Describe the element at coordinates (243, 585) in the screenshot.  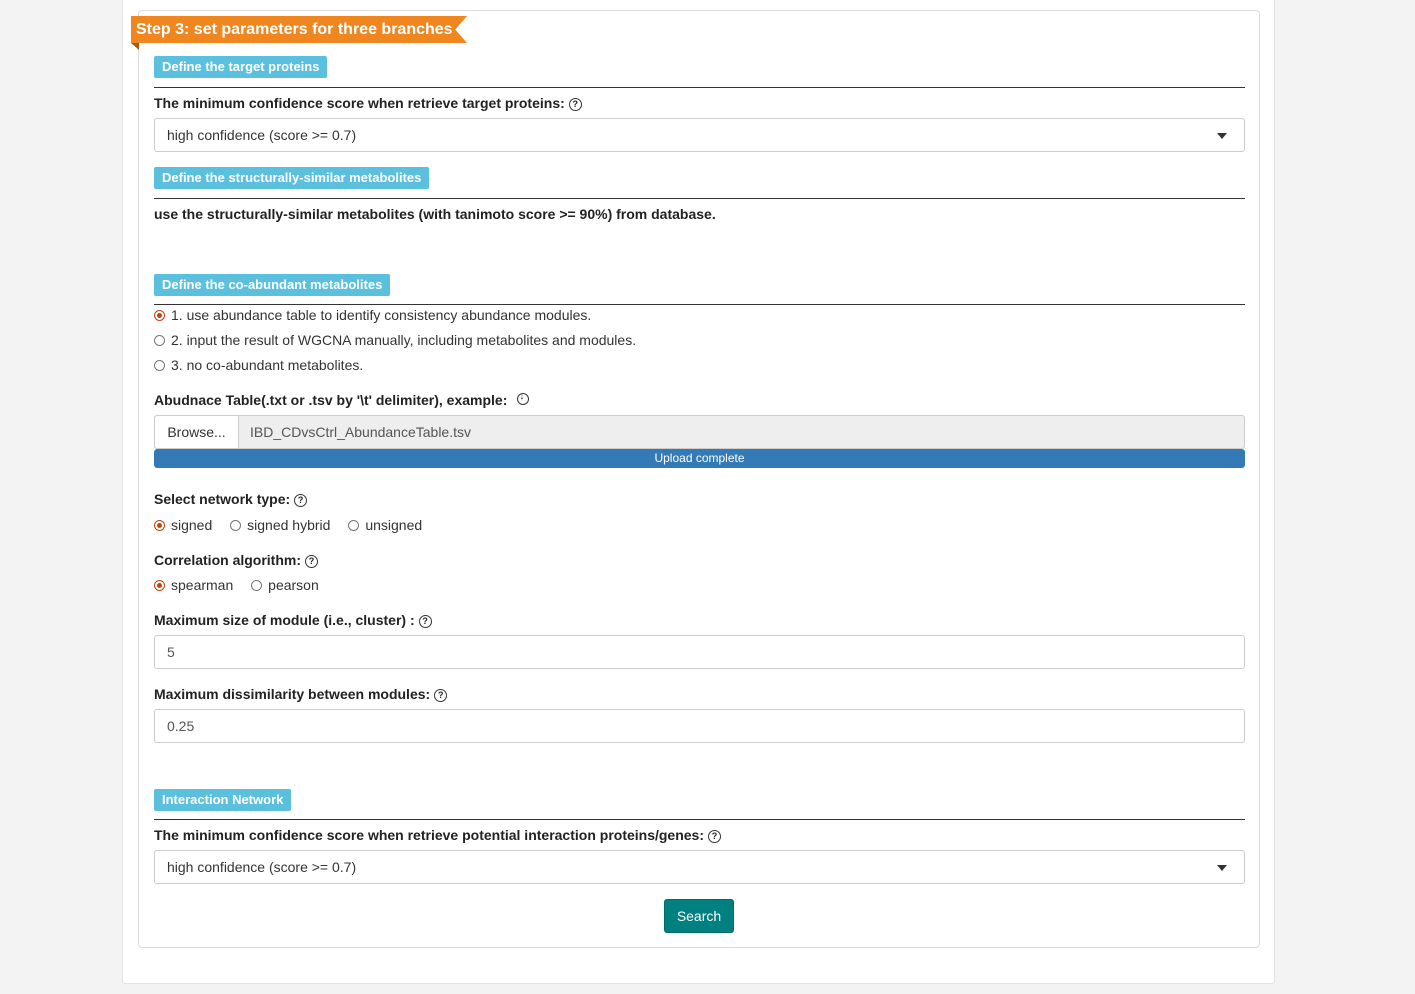
I see `correlation-options: spearman pearson` at that location.